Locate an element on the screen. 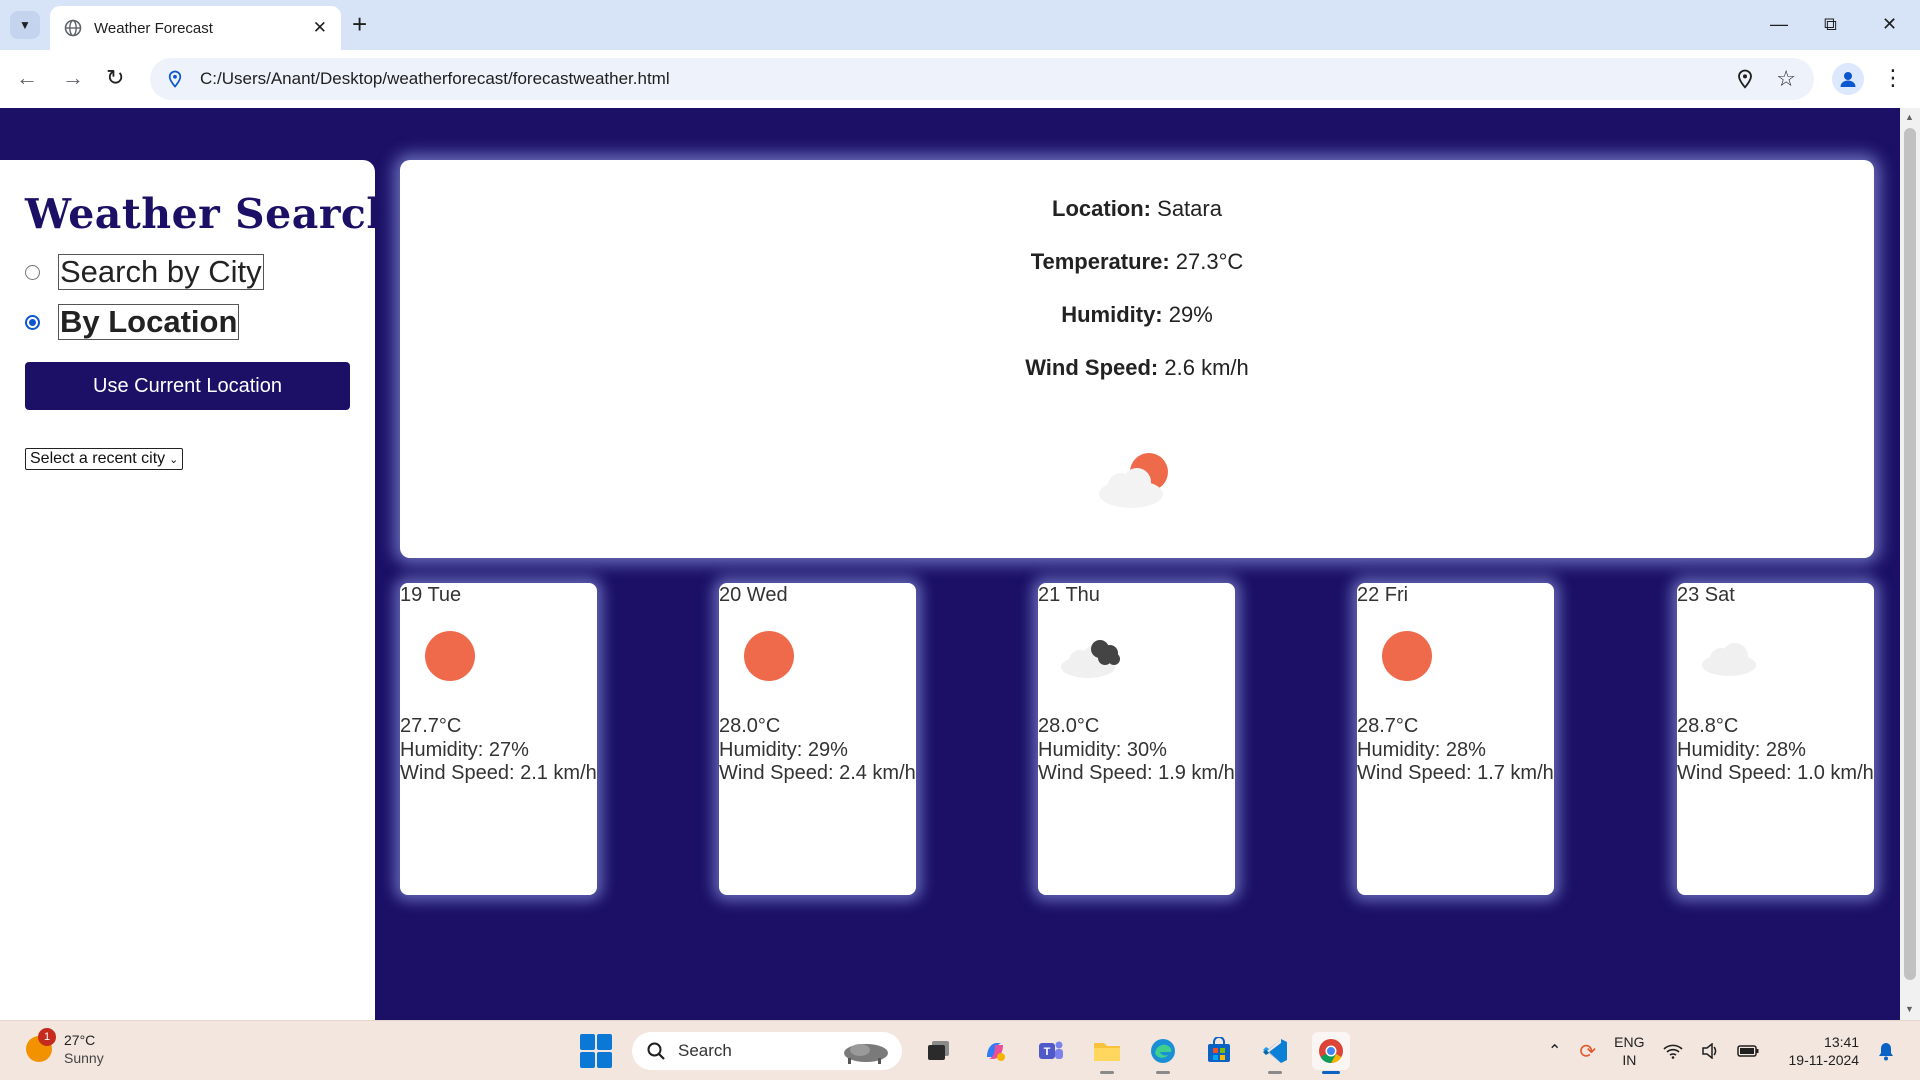 This screenshot has width=1920, height=1080. language-top: ENG is located at coordinates (1629, 1042).